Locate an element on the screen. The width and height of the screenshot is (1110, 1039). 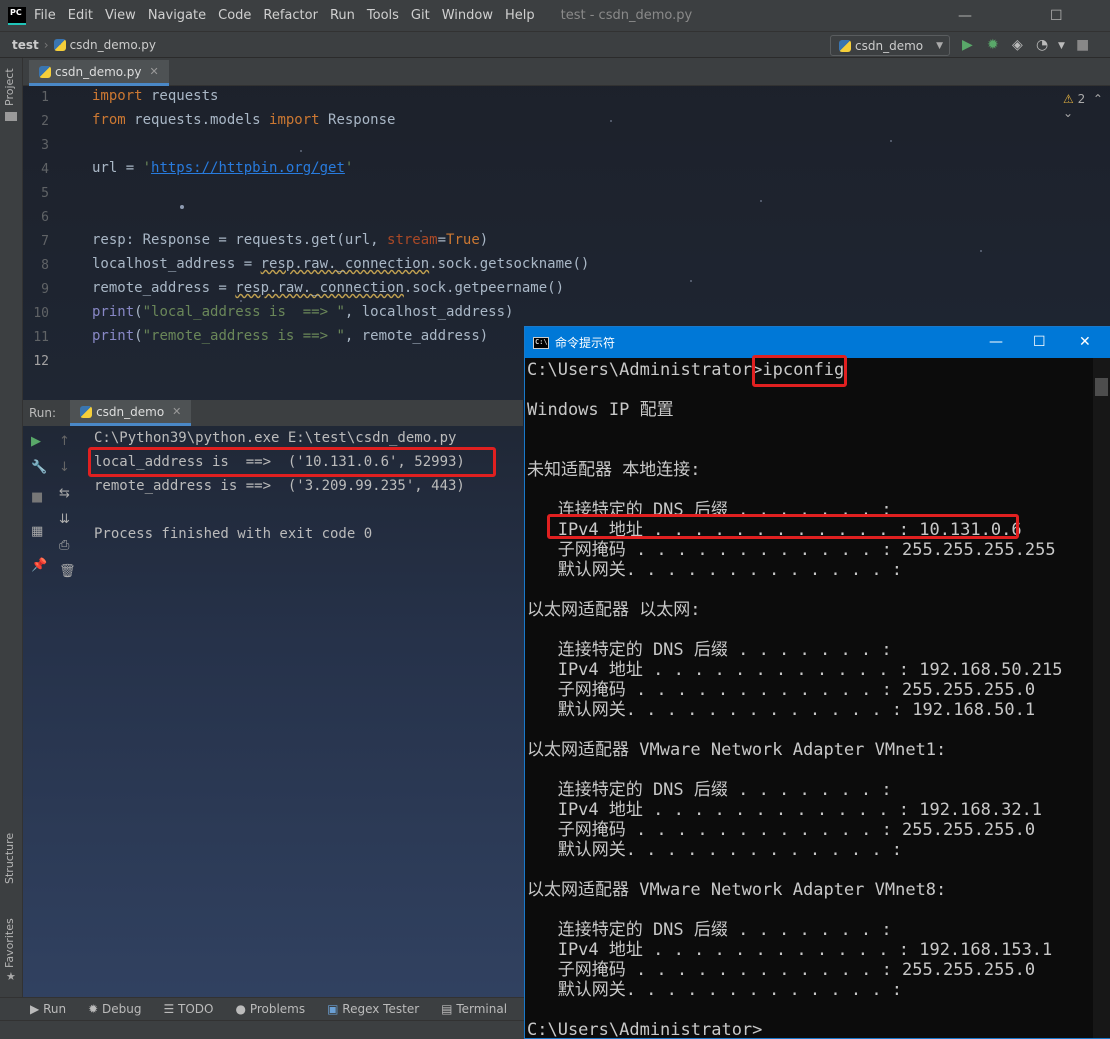
breadcrumb-file: csdn_demo.py is located at coordinates (113, 45).